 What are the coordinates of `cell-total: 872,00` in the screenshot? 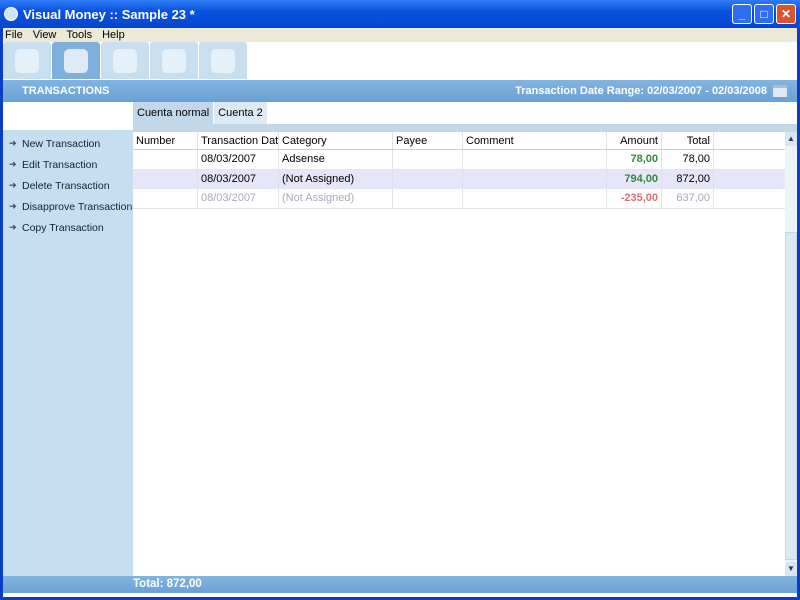 It's located at (688, 178).